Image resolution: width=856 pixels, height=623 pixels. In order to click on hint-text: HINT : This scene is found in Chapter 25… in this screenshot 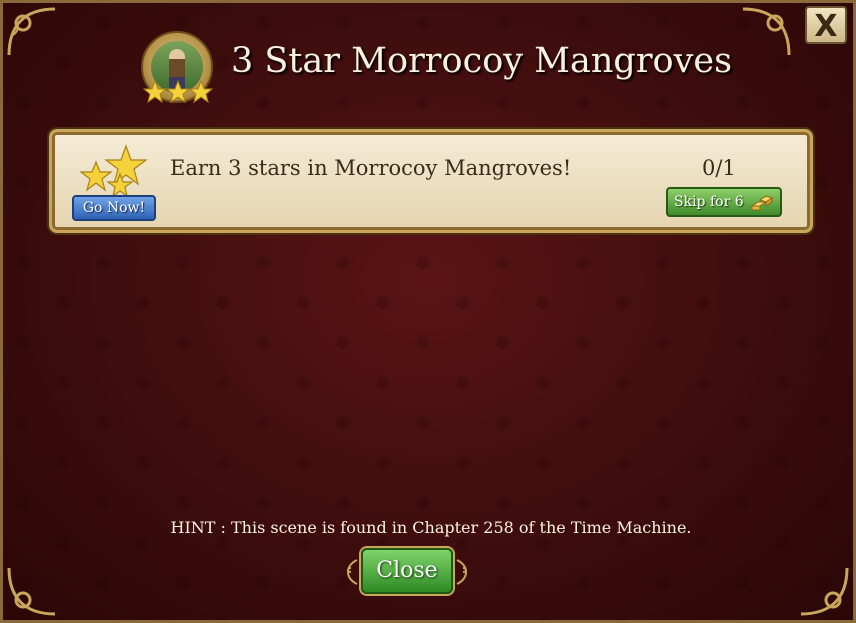, I will do `click(431, 527)`.